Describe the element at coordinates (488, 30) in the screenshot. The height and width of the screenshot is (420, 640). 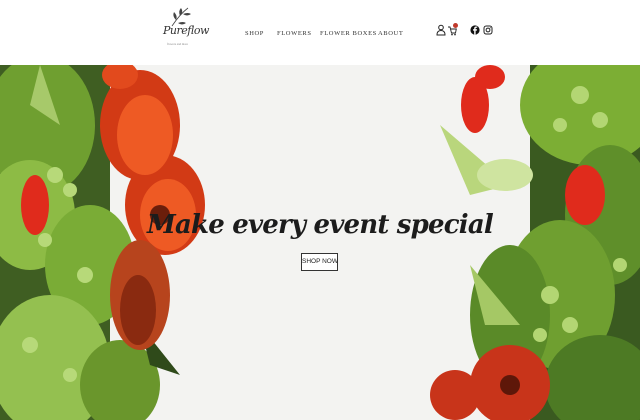
I see `instagram-icon` at that location.